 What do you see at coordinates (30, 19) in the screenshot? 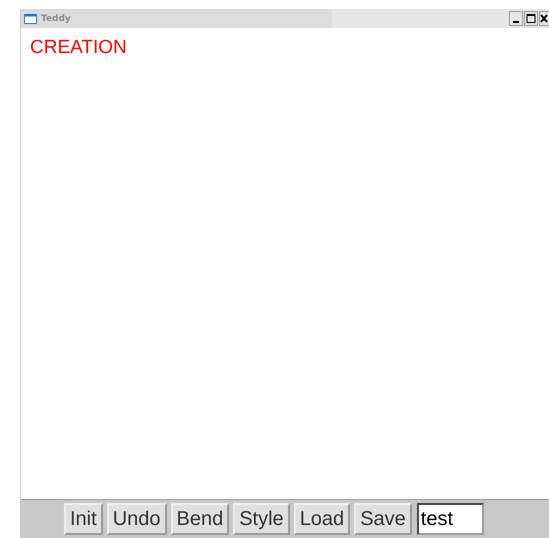
I see `window-icon` at bounding box center [30, 19].